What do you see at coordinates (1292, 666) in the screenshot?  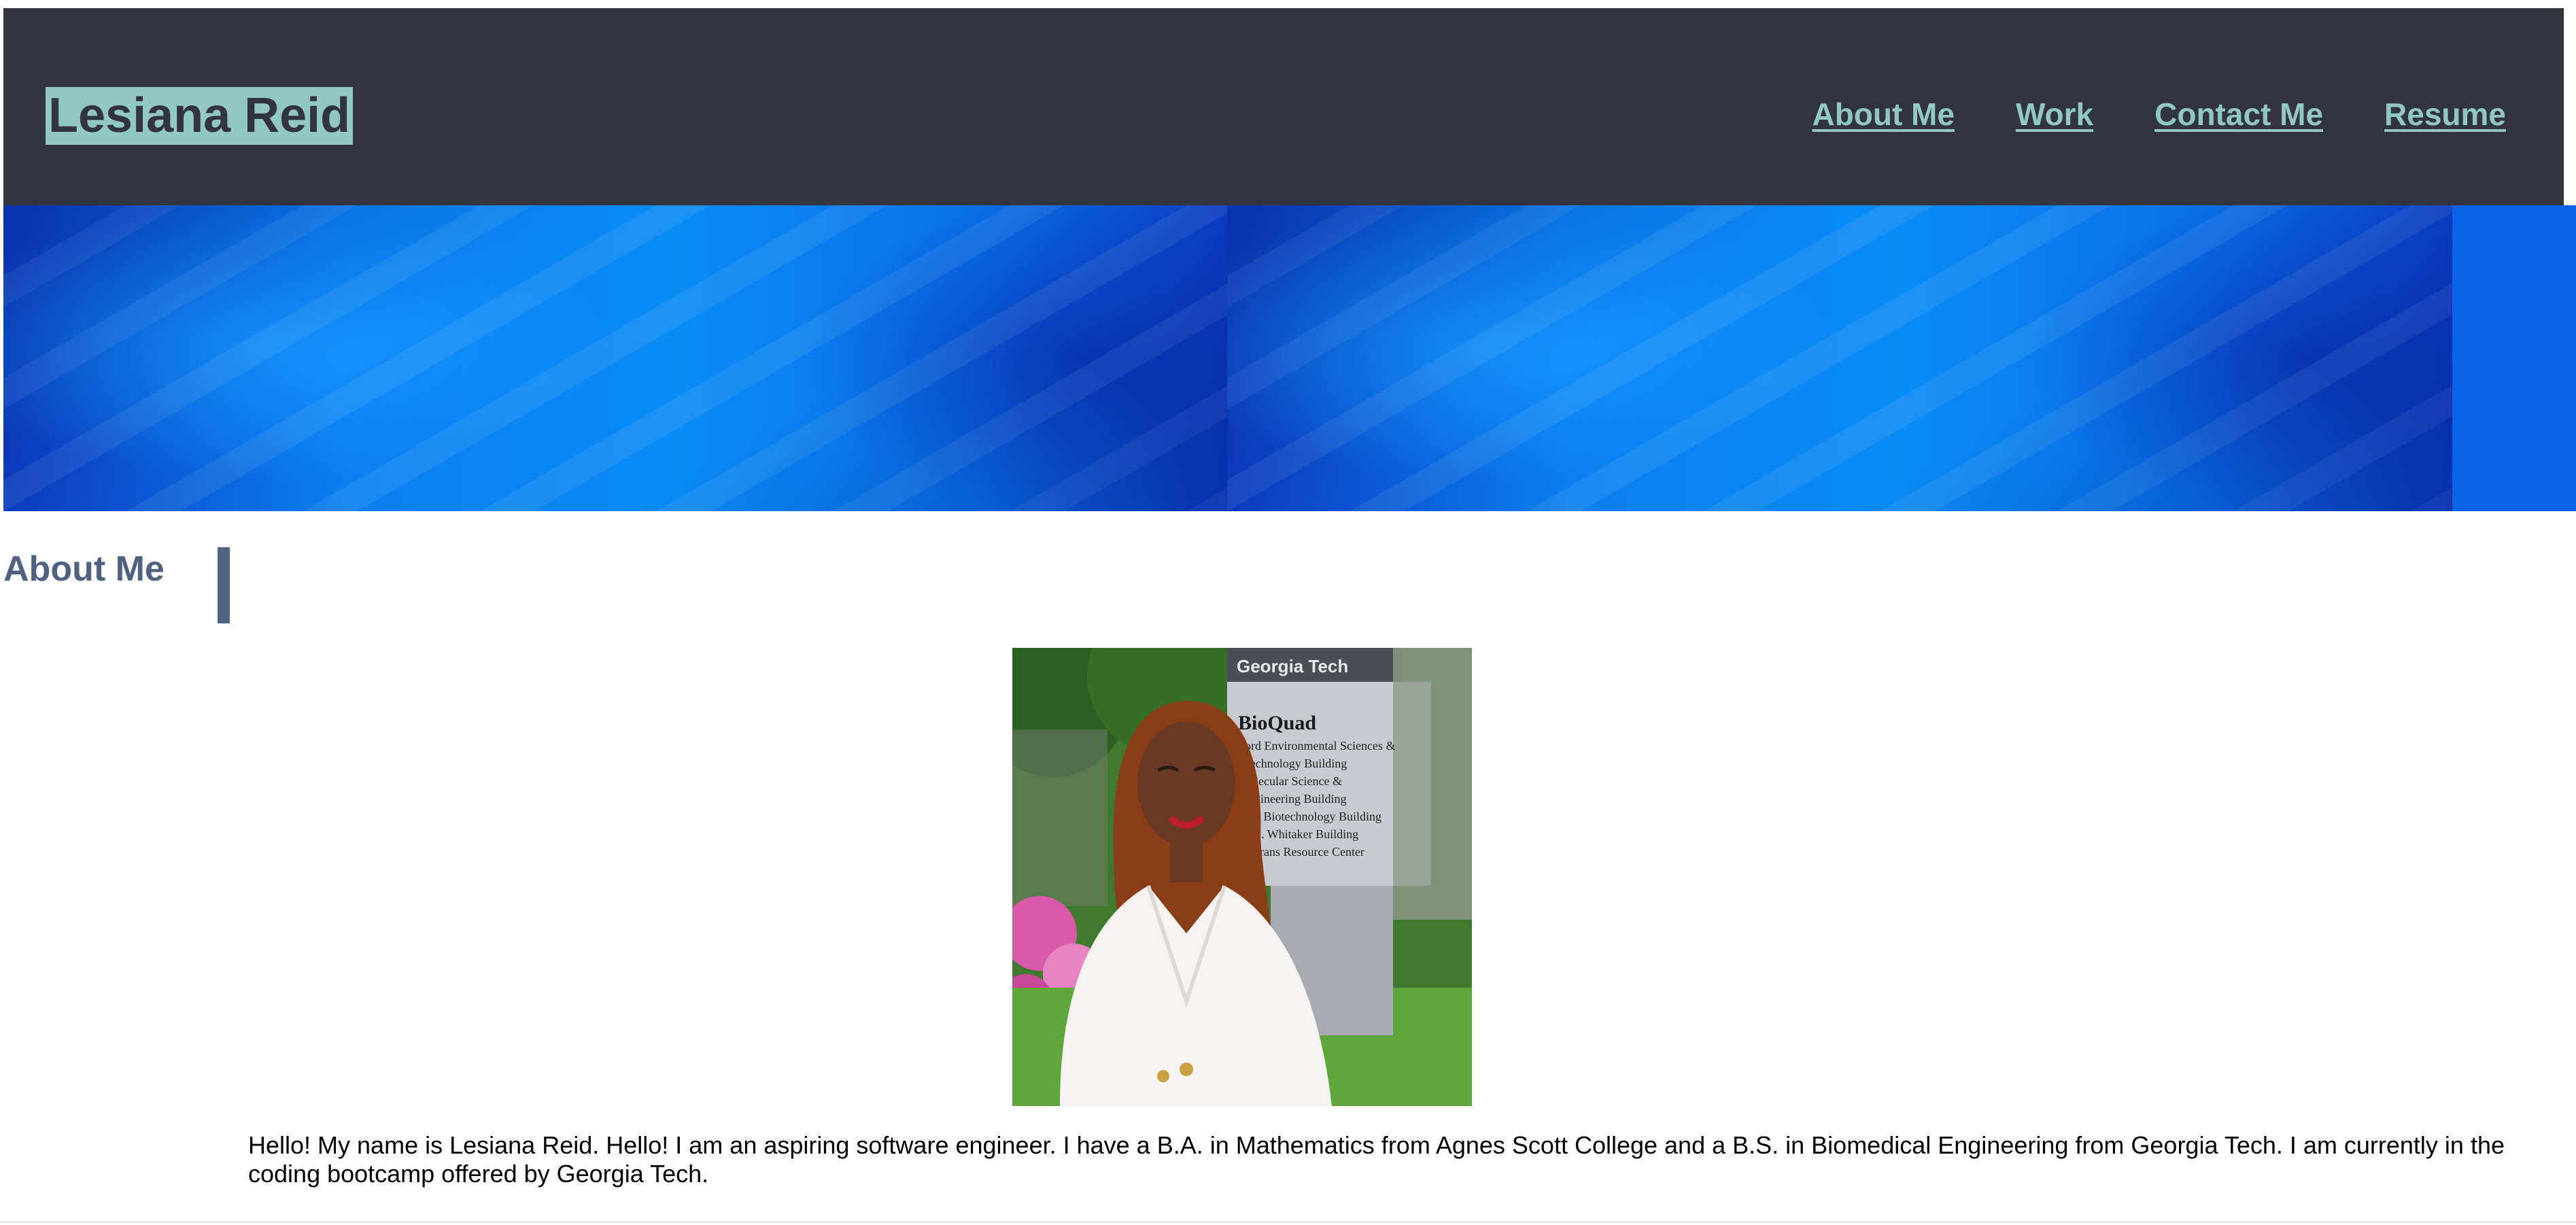 I see `svg-text: Georgia Tech` at bounding box center [1292, 666].